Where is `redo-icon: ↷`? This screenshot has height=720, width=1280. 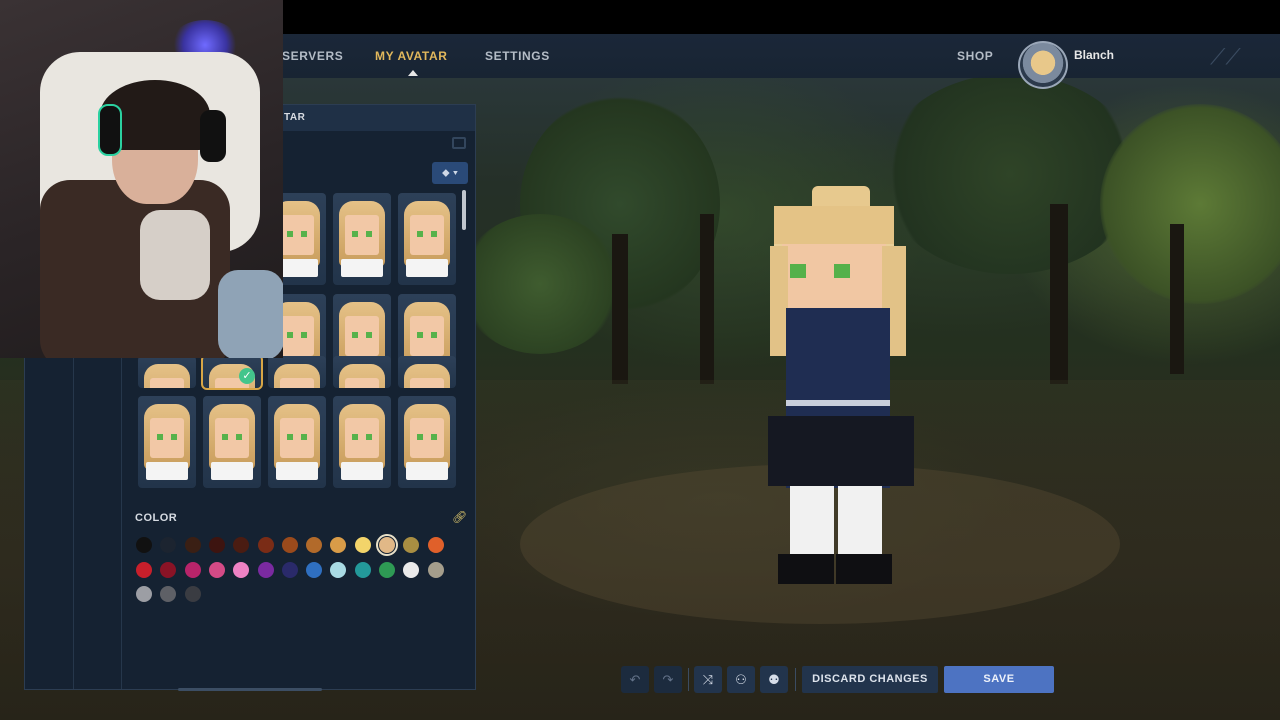
redo-icon: ↷ is located at coordinates (668, 679).